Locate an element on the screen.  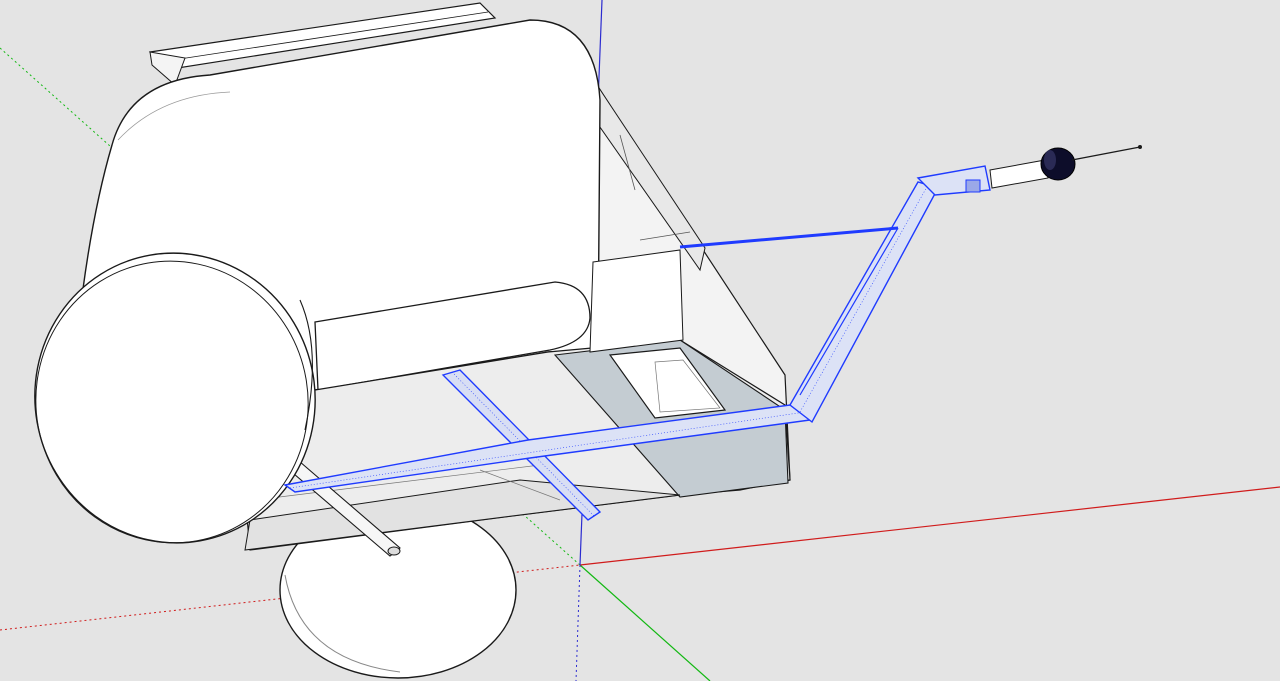
green-axis-solid is located at coordinates (645, 622).